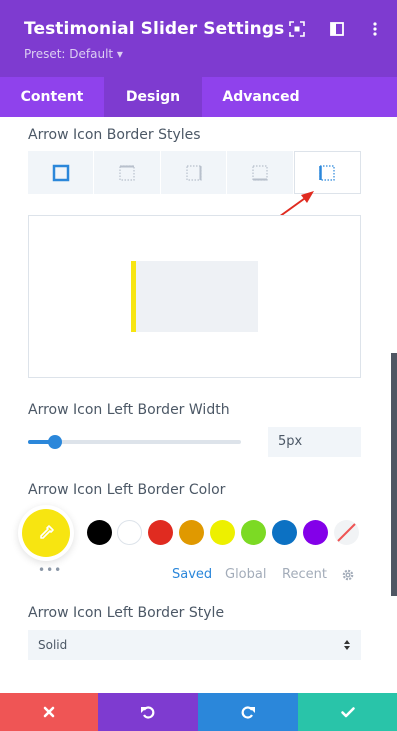 The image size is (397, 731). I want to click on more-icon, so click(375, 29).